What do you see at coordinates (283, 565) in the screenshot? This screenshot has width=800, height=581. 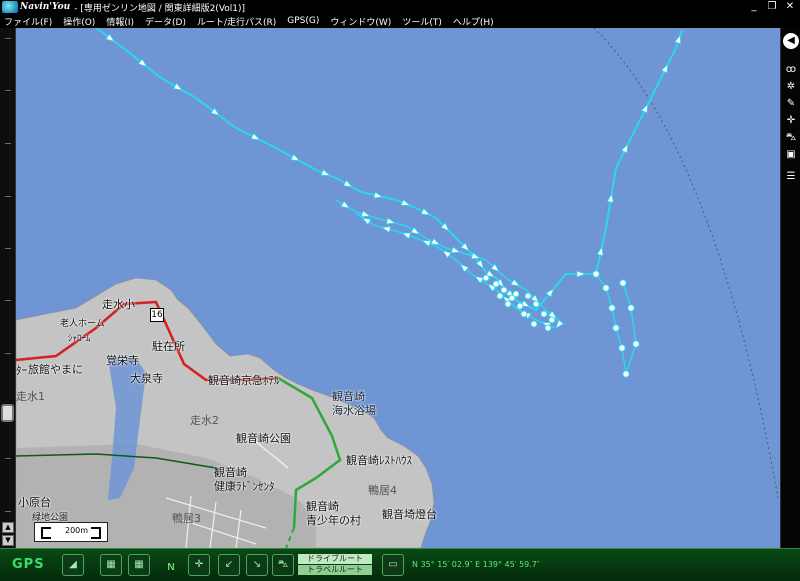 I see `car-button: ⛍` at bounding box center [283, 565].